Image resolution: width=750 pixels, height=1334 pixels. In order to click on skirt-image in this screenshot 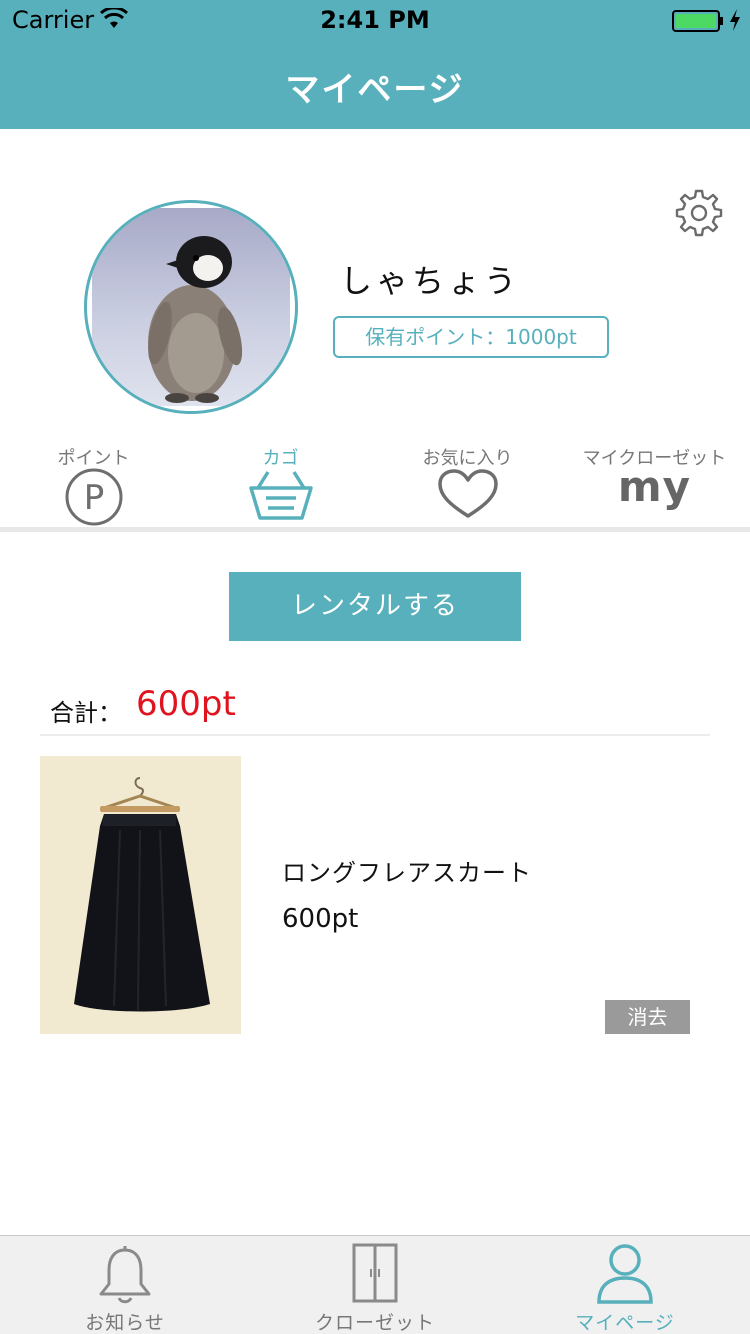, I will do `click(140, 895)`.